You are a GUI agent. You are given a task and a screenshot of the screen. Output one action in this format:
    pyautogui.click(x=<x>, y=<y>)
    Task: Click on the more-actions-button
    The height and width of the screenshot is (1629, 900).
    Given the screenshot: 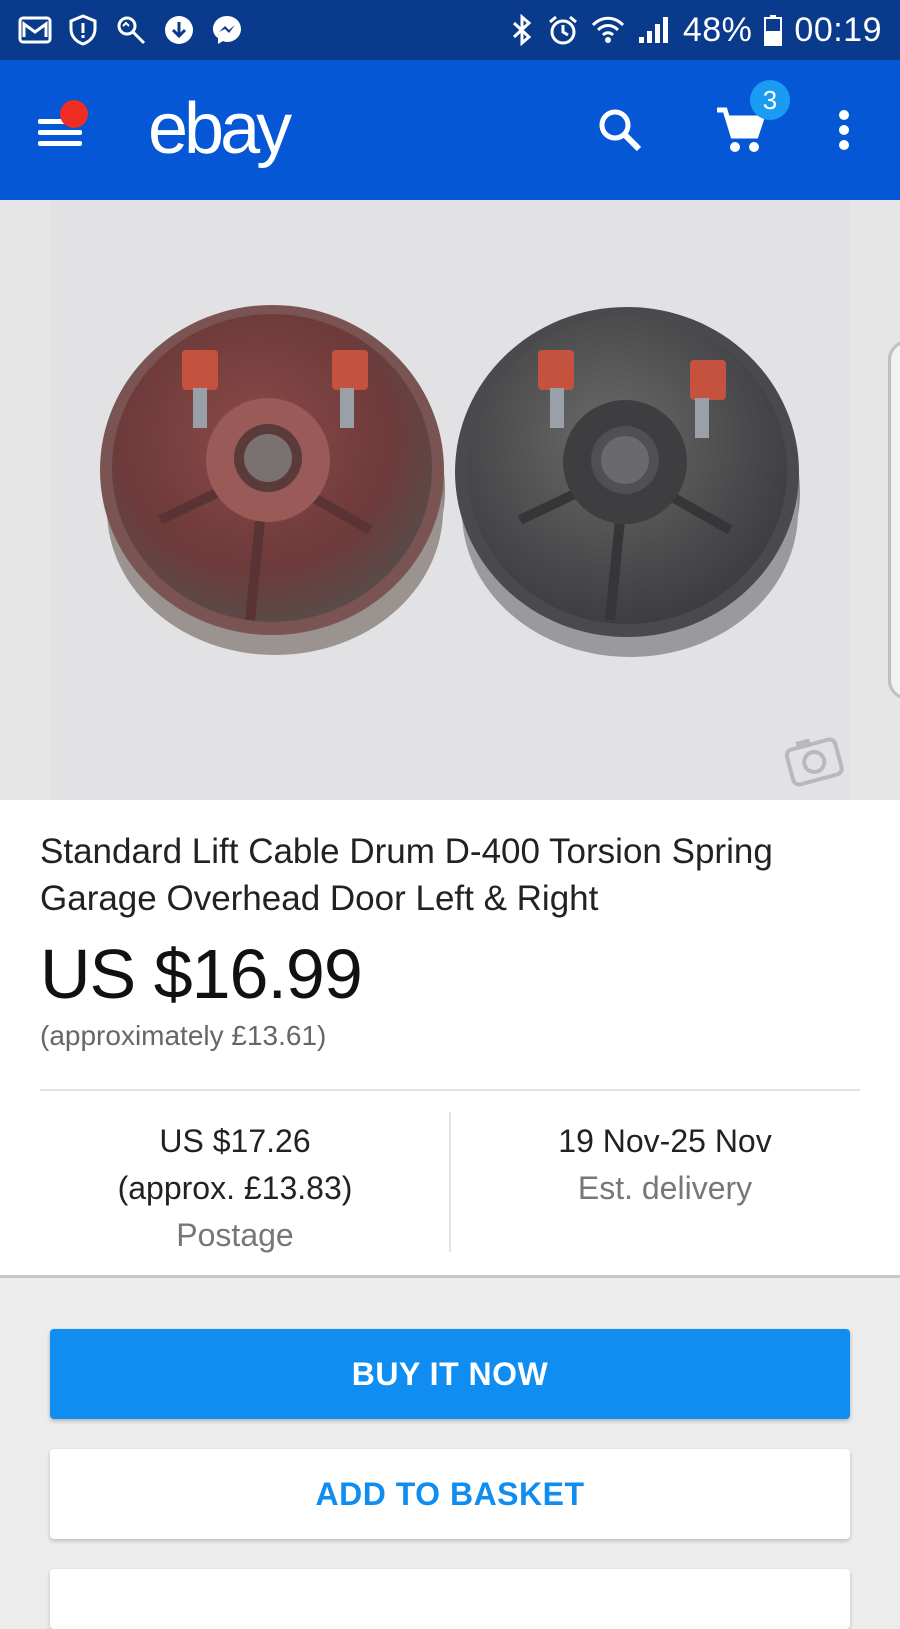 What is the action you would take?
    pyautogui.click(x=450, y=1599)
    